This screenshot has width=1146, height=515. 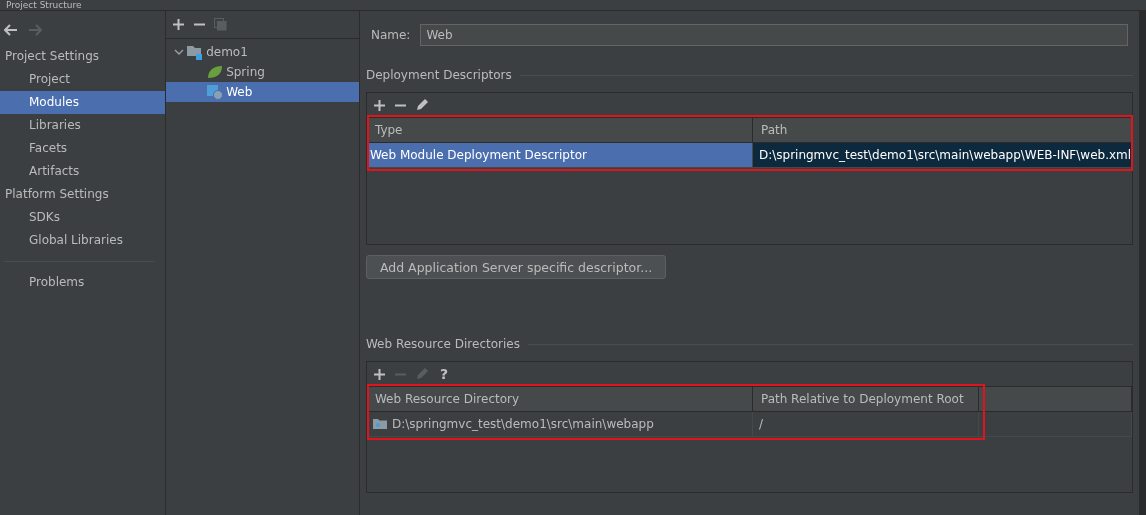 What do you see at coordinates (83, 125) in the screenshot?
I see `sidebar-item: Libraries` at bounding box center [83, 125].